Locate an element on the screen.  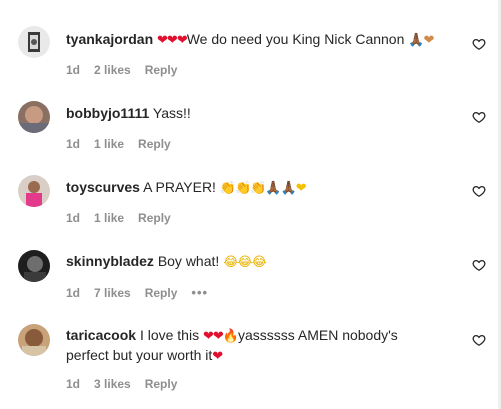
comment-username: taricacook is located at coordinates (101, 335).